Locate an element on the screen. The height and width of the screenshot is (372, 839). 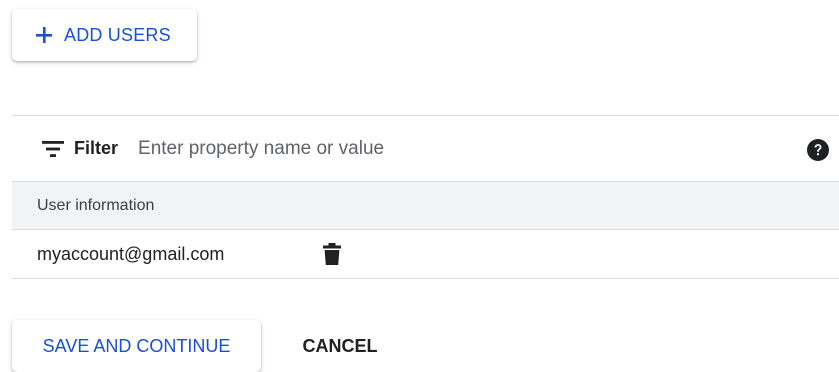
help-circle-icon is located at coordinates (818, 150).